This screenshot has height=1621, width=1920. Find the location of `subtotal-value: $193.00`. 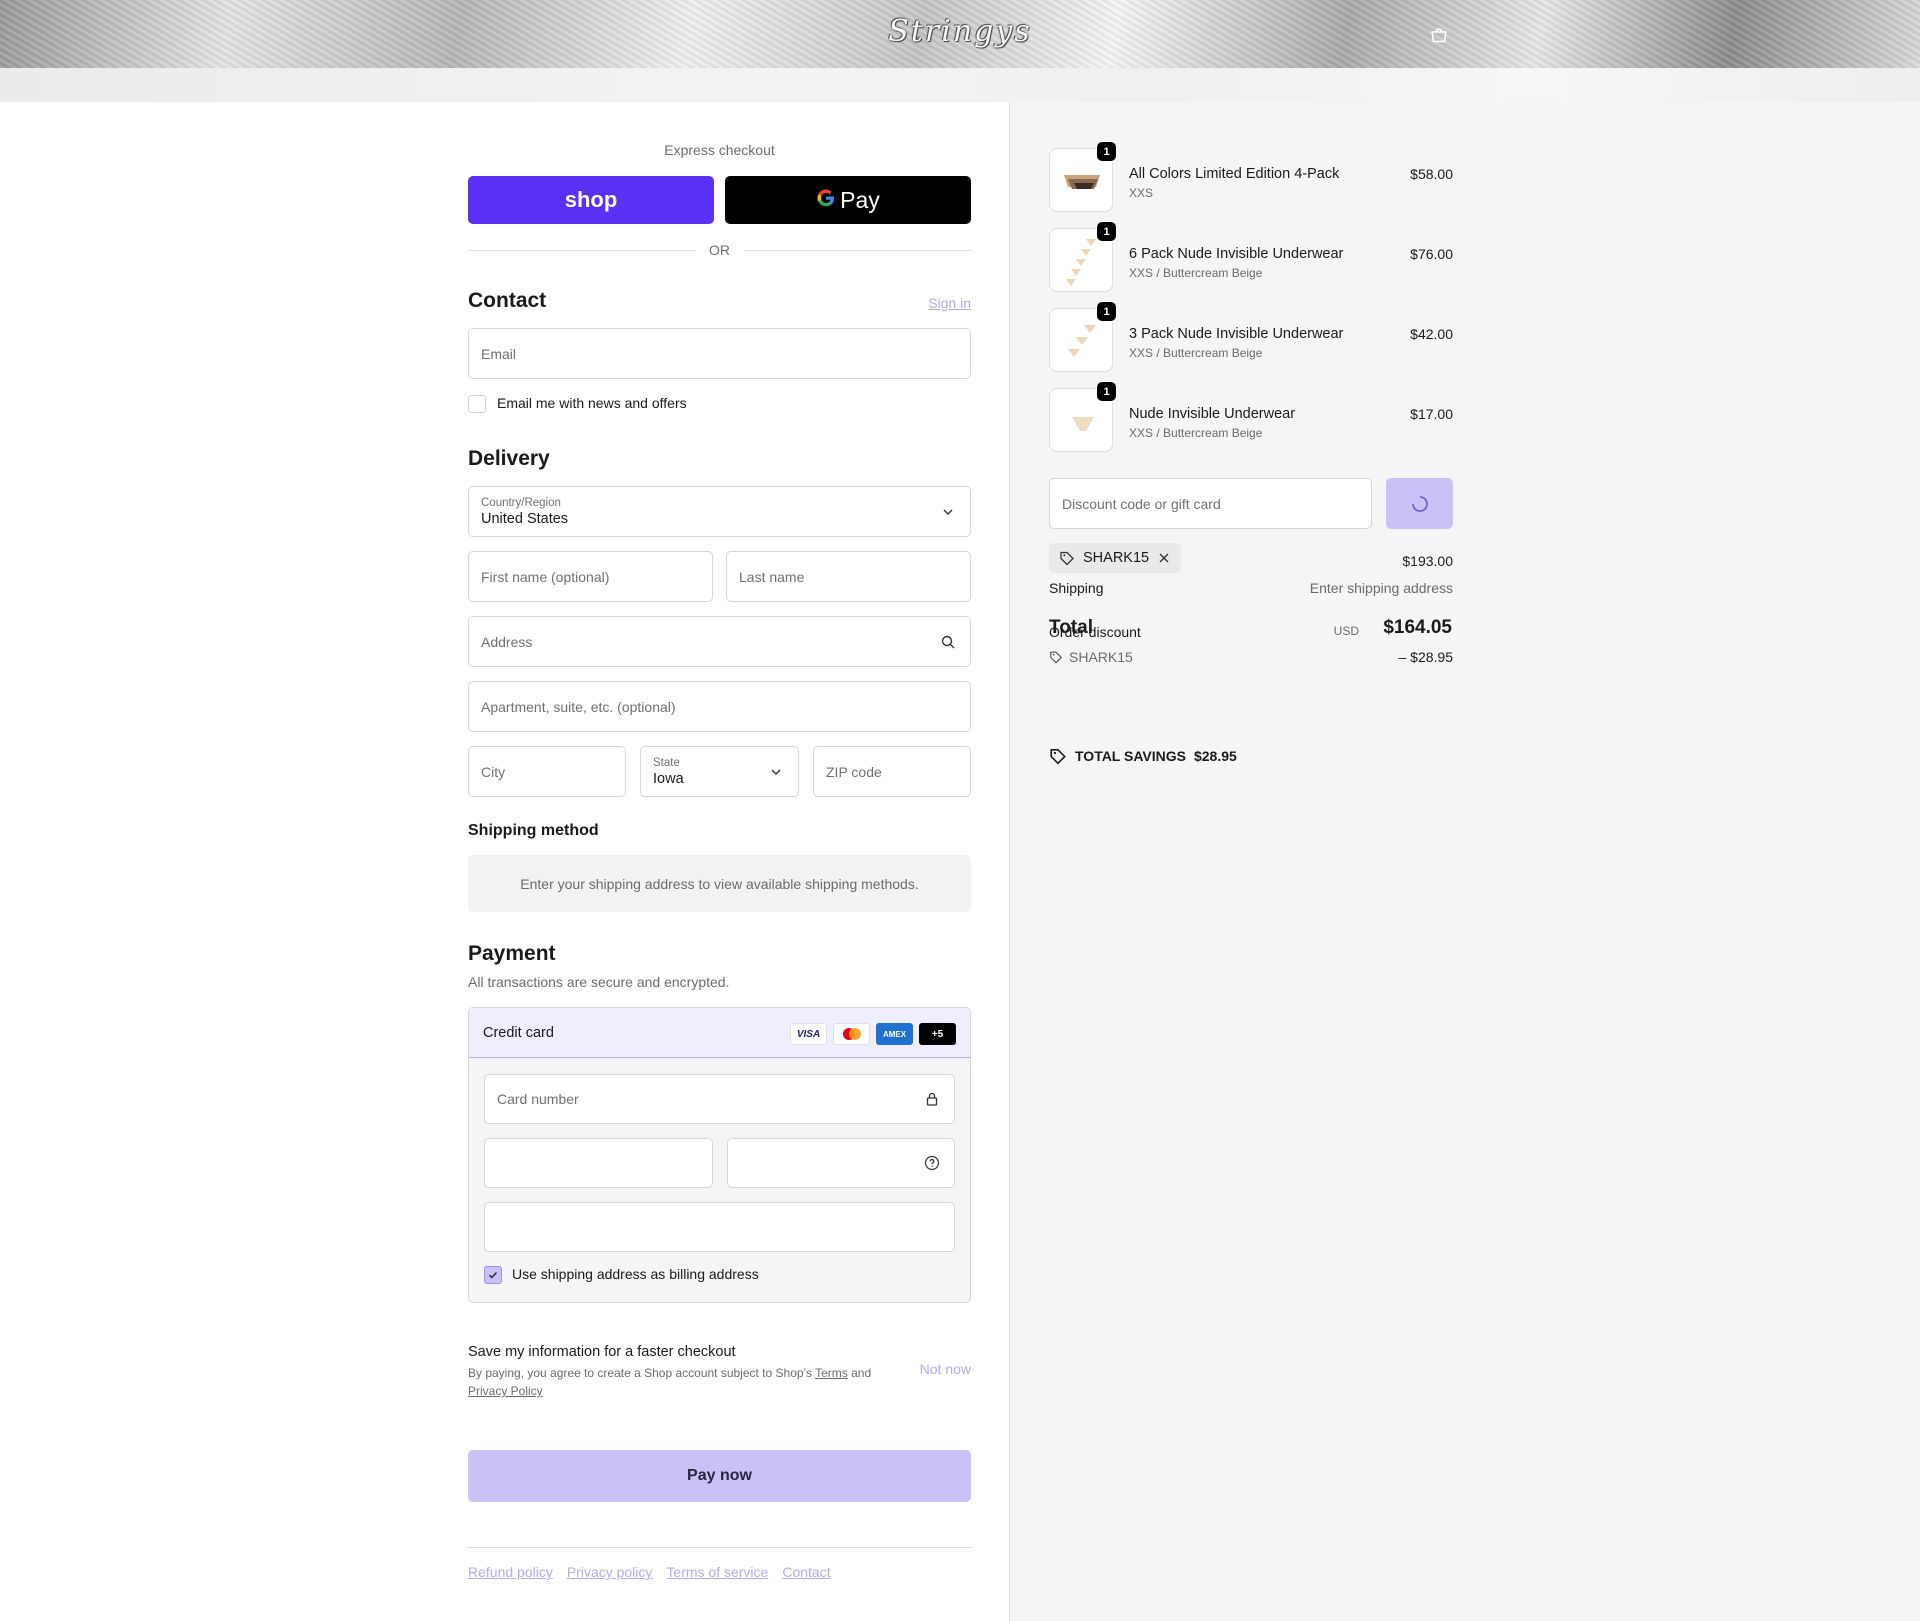

subtotal-value: $193.00 is located at coordinates (1427, 561).